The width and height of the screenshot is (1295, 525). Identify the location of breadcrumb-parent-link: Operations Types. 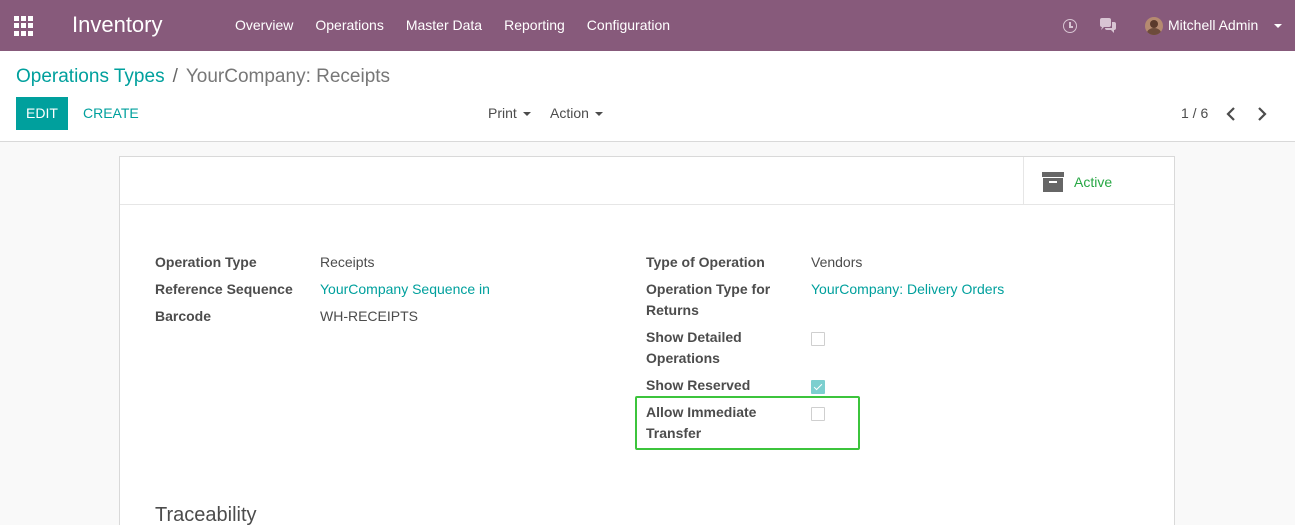
(90, 76).